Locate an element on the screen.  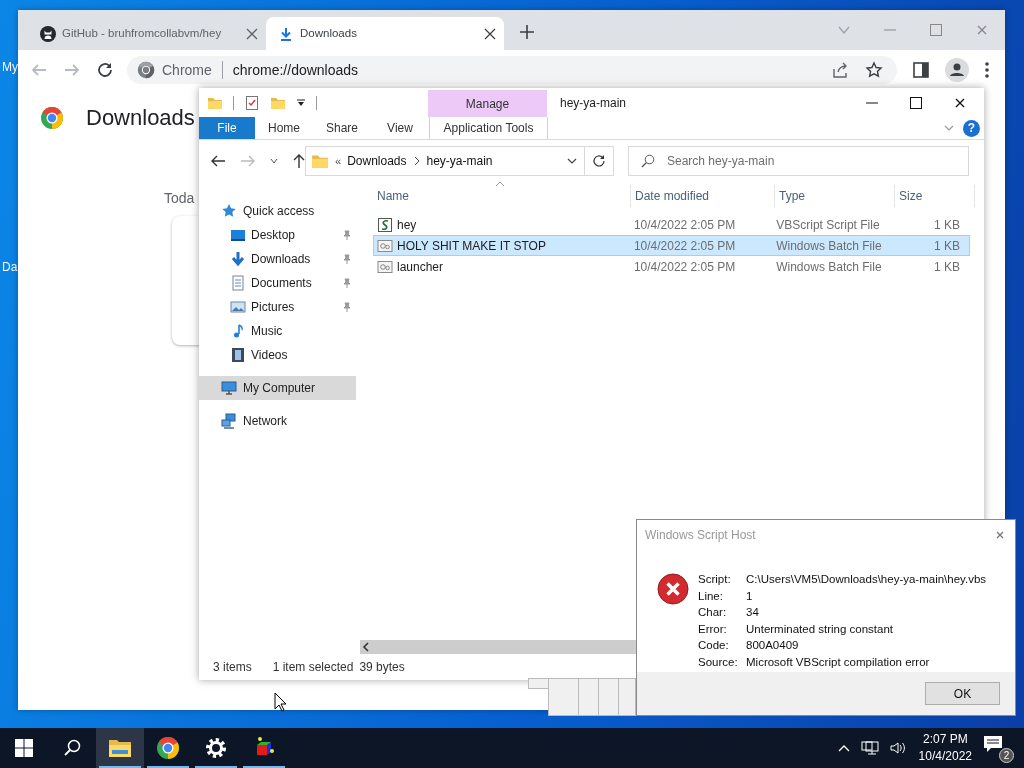
column-header: Date modified is located at coordinates (703, 196).